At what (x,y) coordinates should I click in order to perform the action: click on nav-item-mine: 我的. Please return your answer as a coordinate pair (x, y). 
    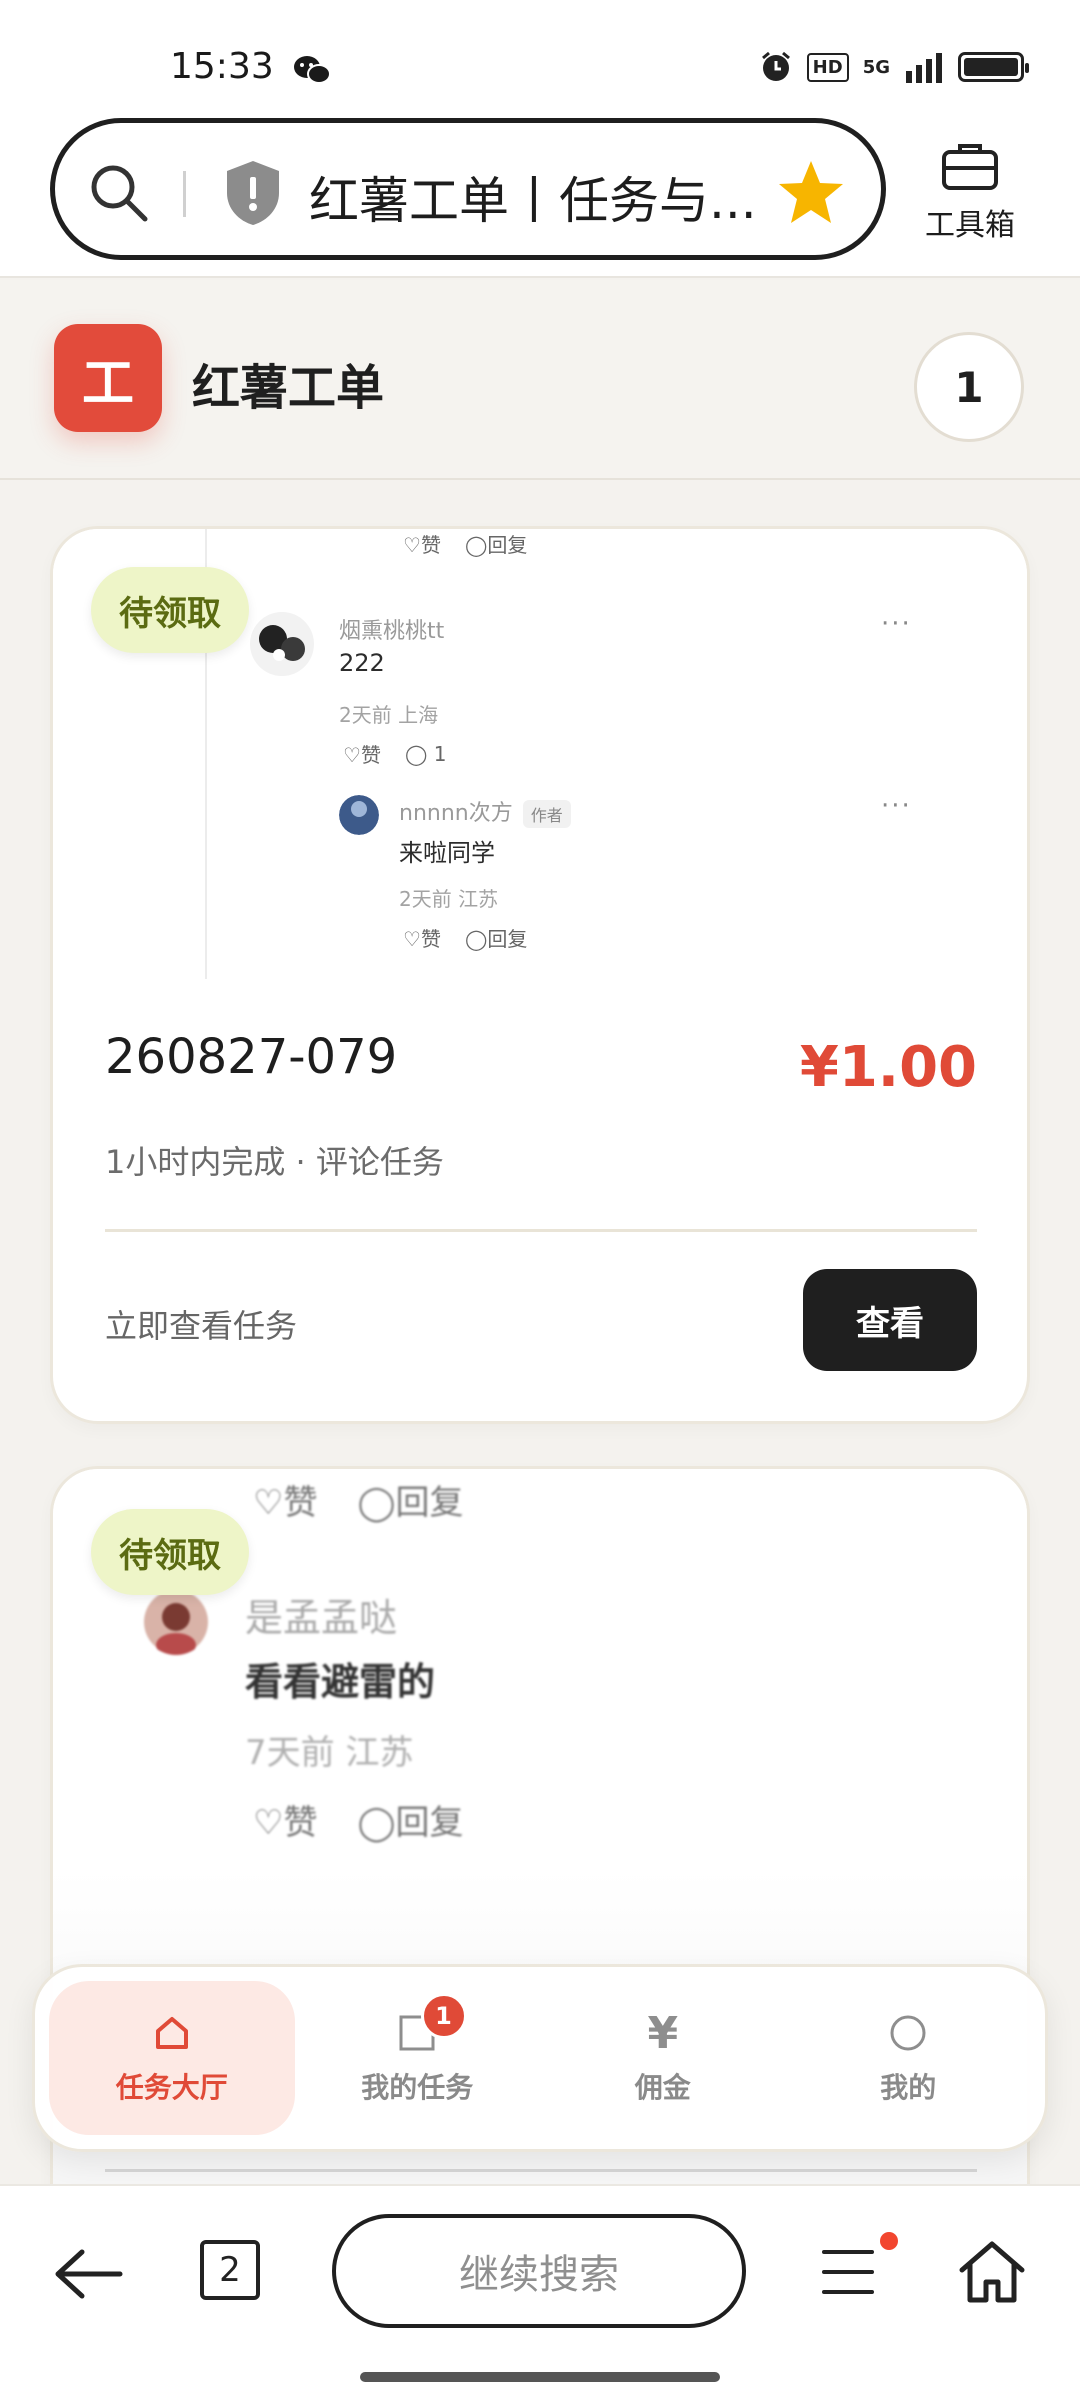
    Looking at the image, I should click on (909, 2058).